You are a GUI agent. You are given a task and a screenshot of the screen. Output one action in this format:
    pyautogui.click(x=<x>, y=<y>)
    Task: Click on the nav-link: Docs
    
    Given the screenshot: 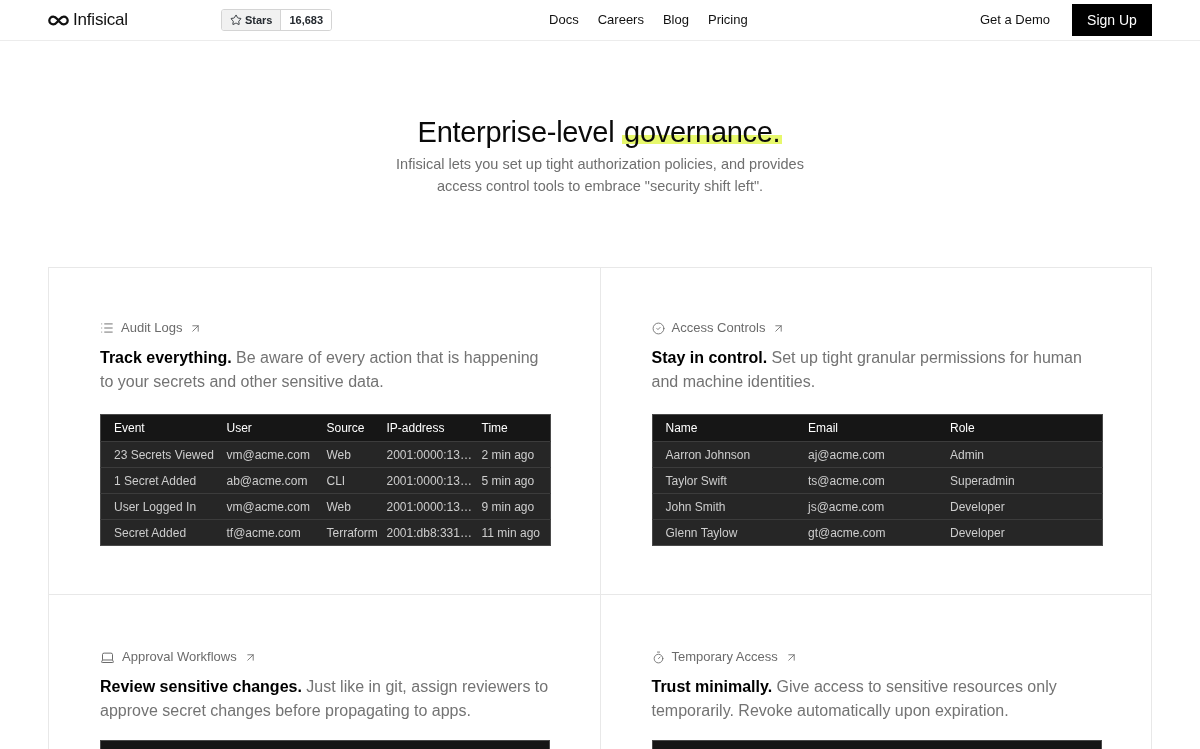 What is the action you would take?
    pyautogui.click(x=564, y=20)
    